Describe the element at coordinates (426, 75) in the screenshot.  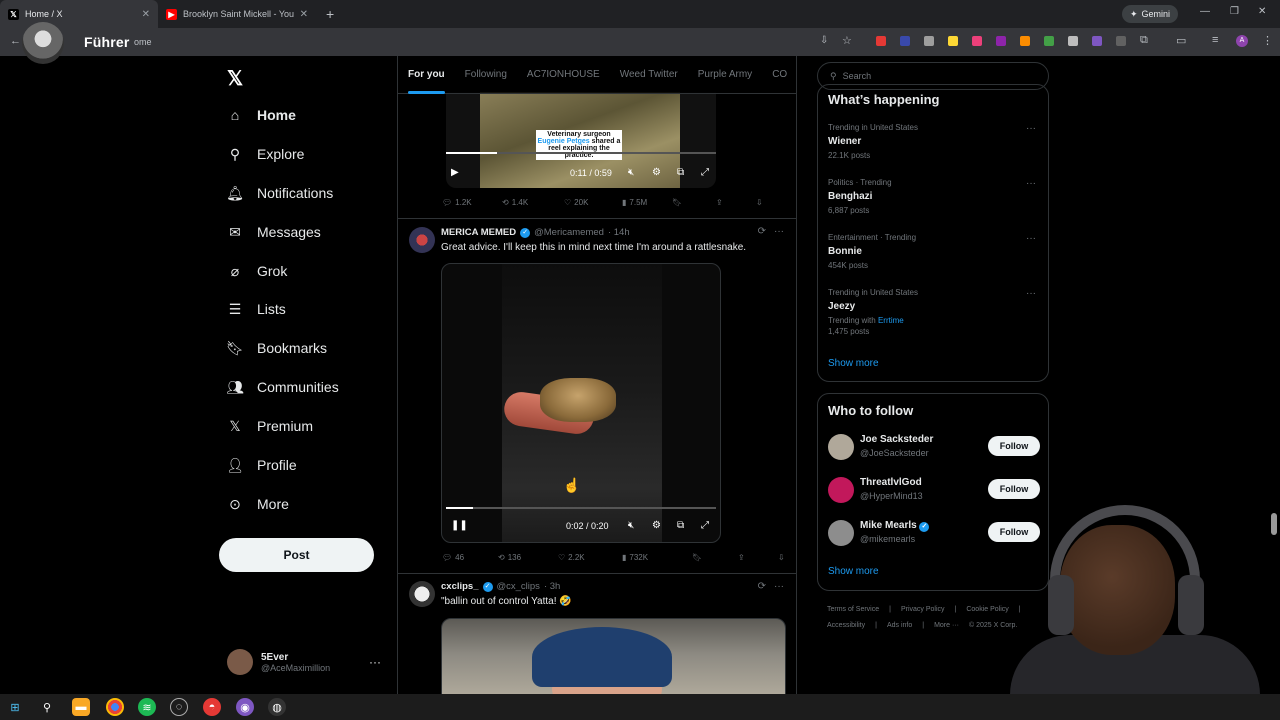
I see `tab-for-you: For you` at that location.